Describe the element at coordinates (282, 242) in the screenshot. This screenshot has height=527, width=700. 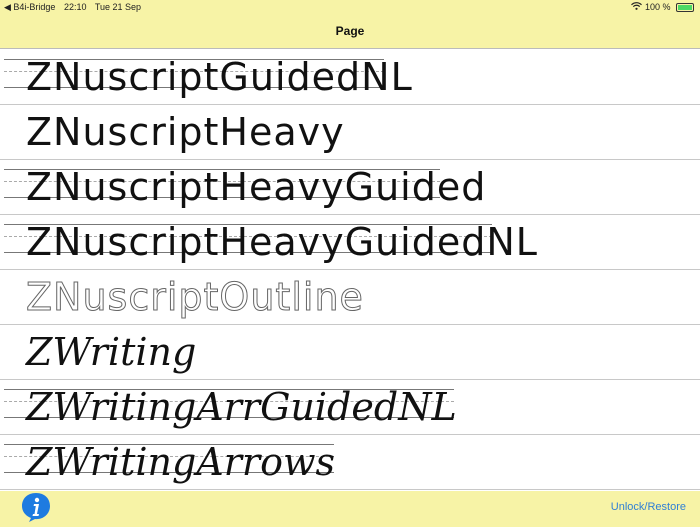
I see `font-sample-text: ZNuscriptHeavyGuidedNL` at that location.